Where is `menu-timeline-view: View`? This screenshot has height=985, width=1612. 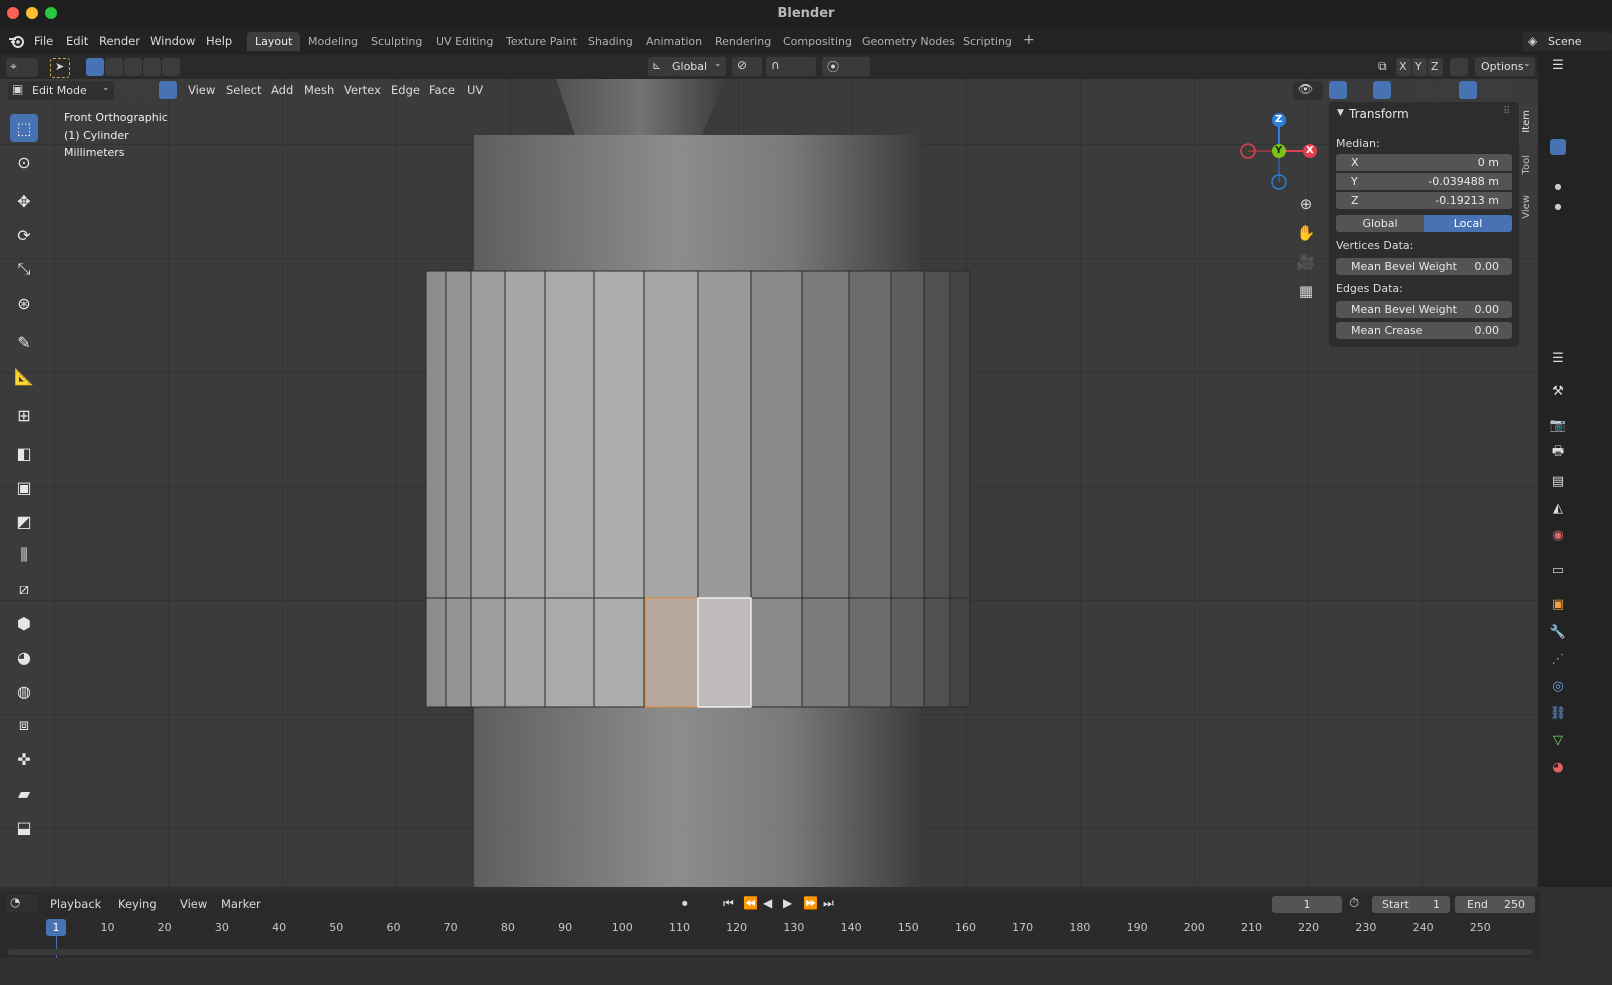
menu-timeline-view: View is located at coordinates (193, 904).